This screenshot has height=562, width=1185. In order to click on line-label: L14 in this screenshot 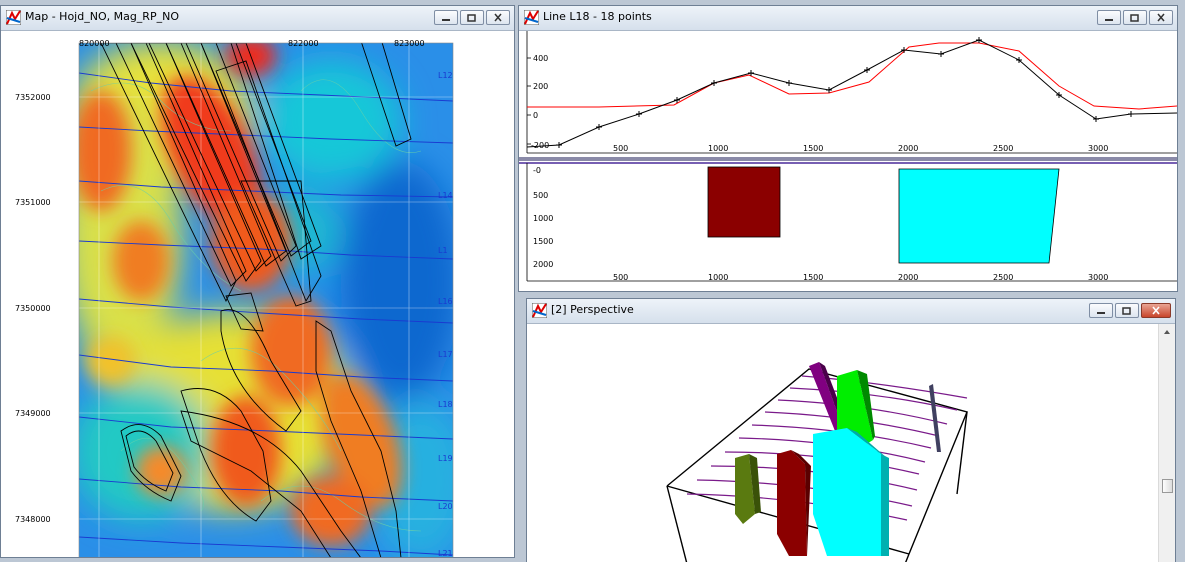, I will do `click(445, 195)`.